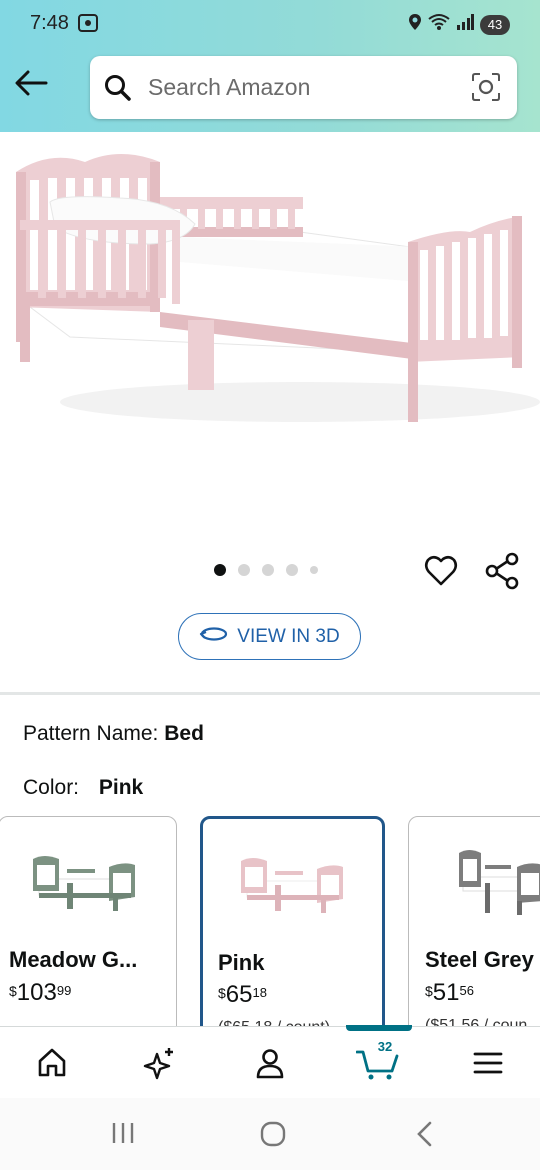 Image resolution: width=540 pixels, height=1170 pixels. I want to click on color-row: Color: Pink, so click(83, 788).